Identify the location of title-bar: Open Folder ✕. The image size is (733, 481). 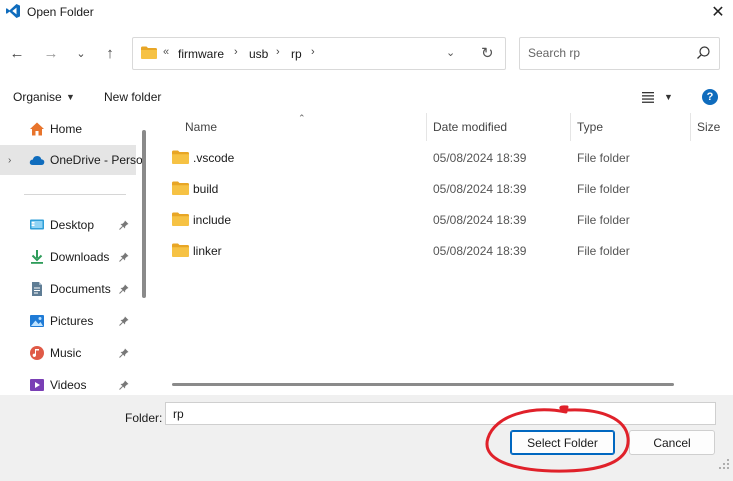
(366, 13).